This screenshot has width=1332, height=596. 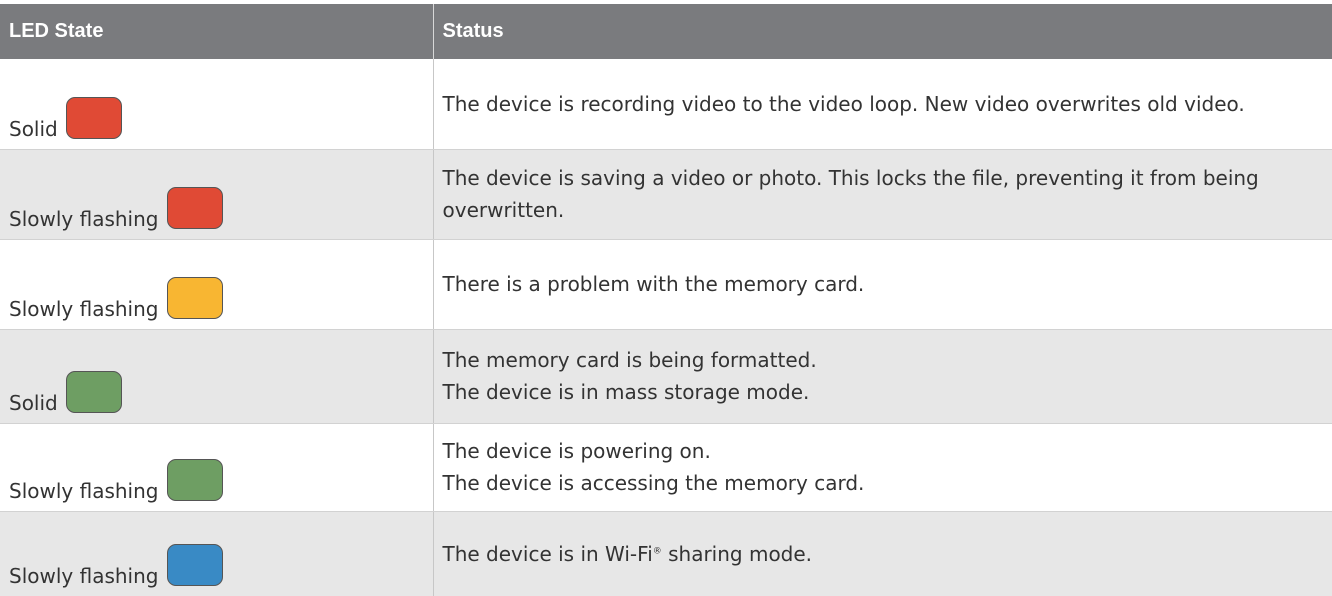 I want to click on status-text-part: The device is in Wi-Fi, so click(x=547, y=553).